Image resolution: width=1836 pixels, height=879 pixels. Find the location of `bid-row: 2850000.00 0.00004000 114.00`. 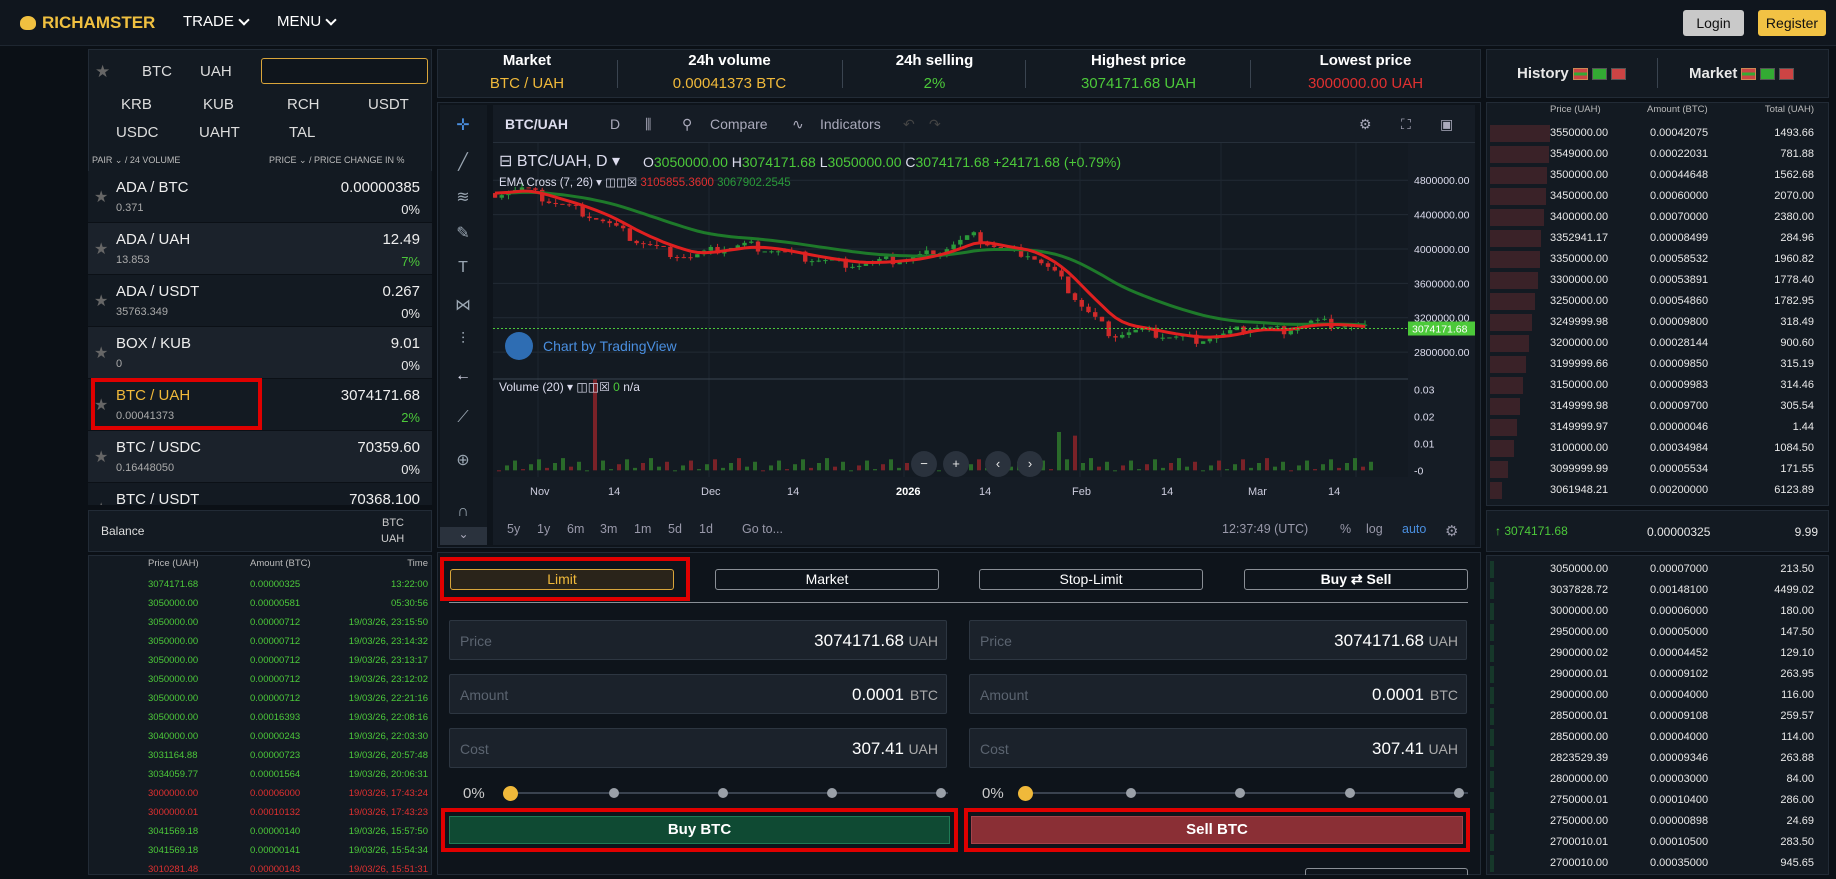

bid-row: 2850000.00 0.00004000 114.00 is located at coordinates (1655, 737).